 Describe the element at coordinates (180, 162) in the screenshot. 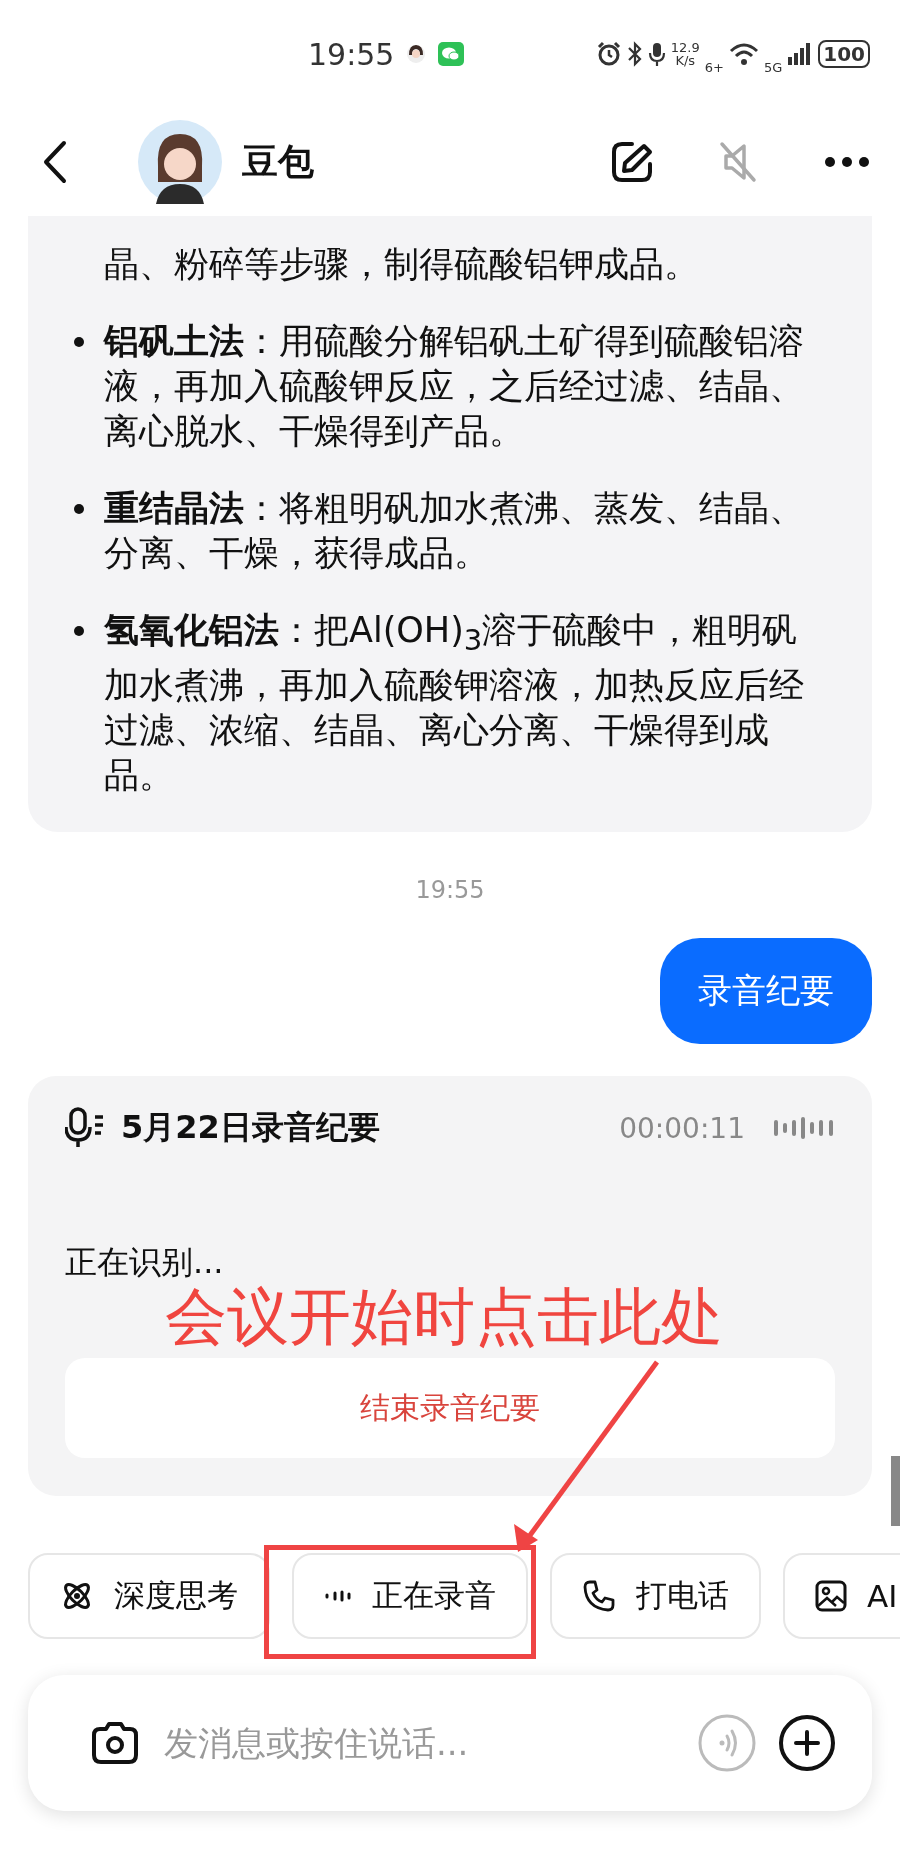

I see `avatar` at that location.